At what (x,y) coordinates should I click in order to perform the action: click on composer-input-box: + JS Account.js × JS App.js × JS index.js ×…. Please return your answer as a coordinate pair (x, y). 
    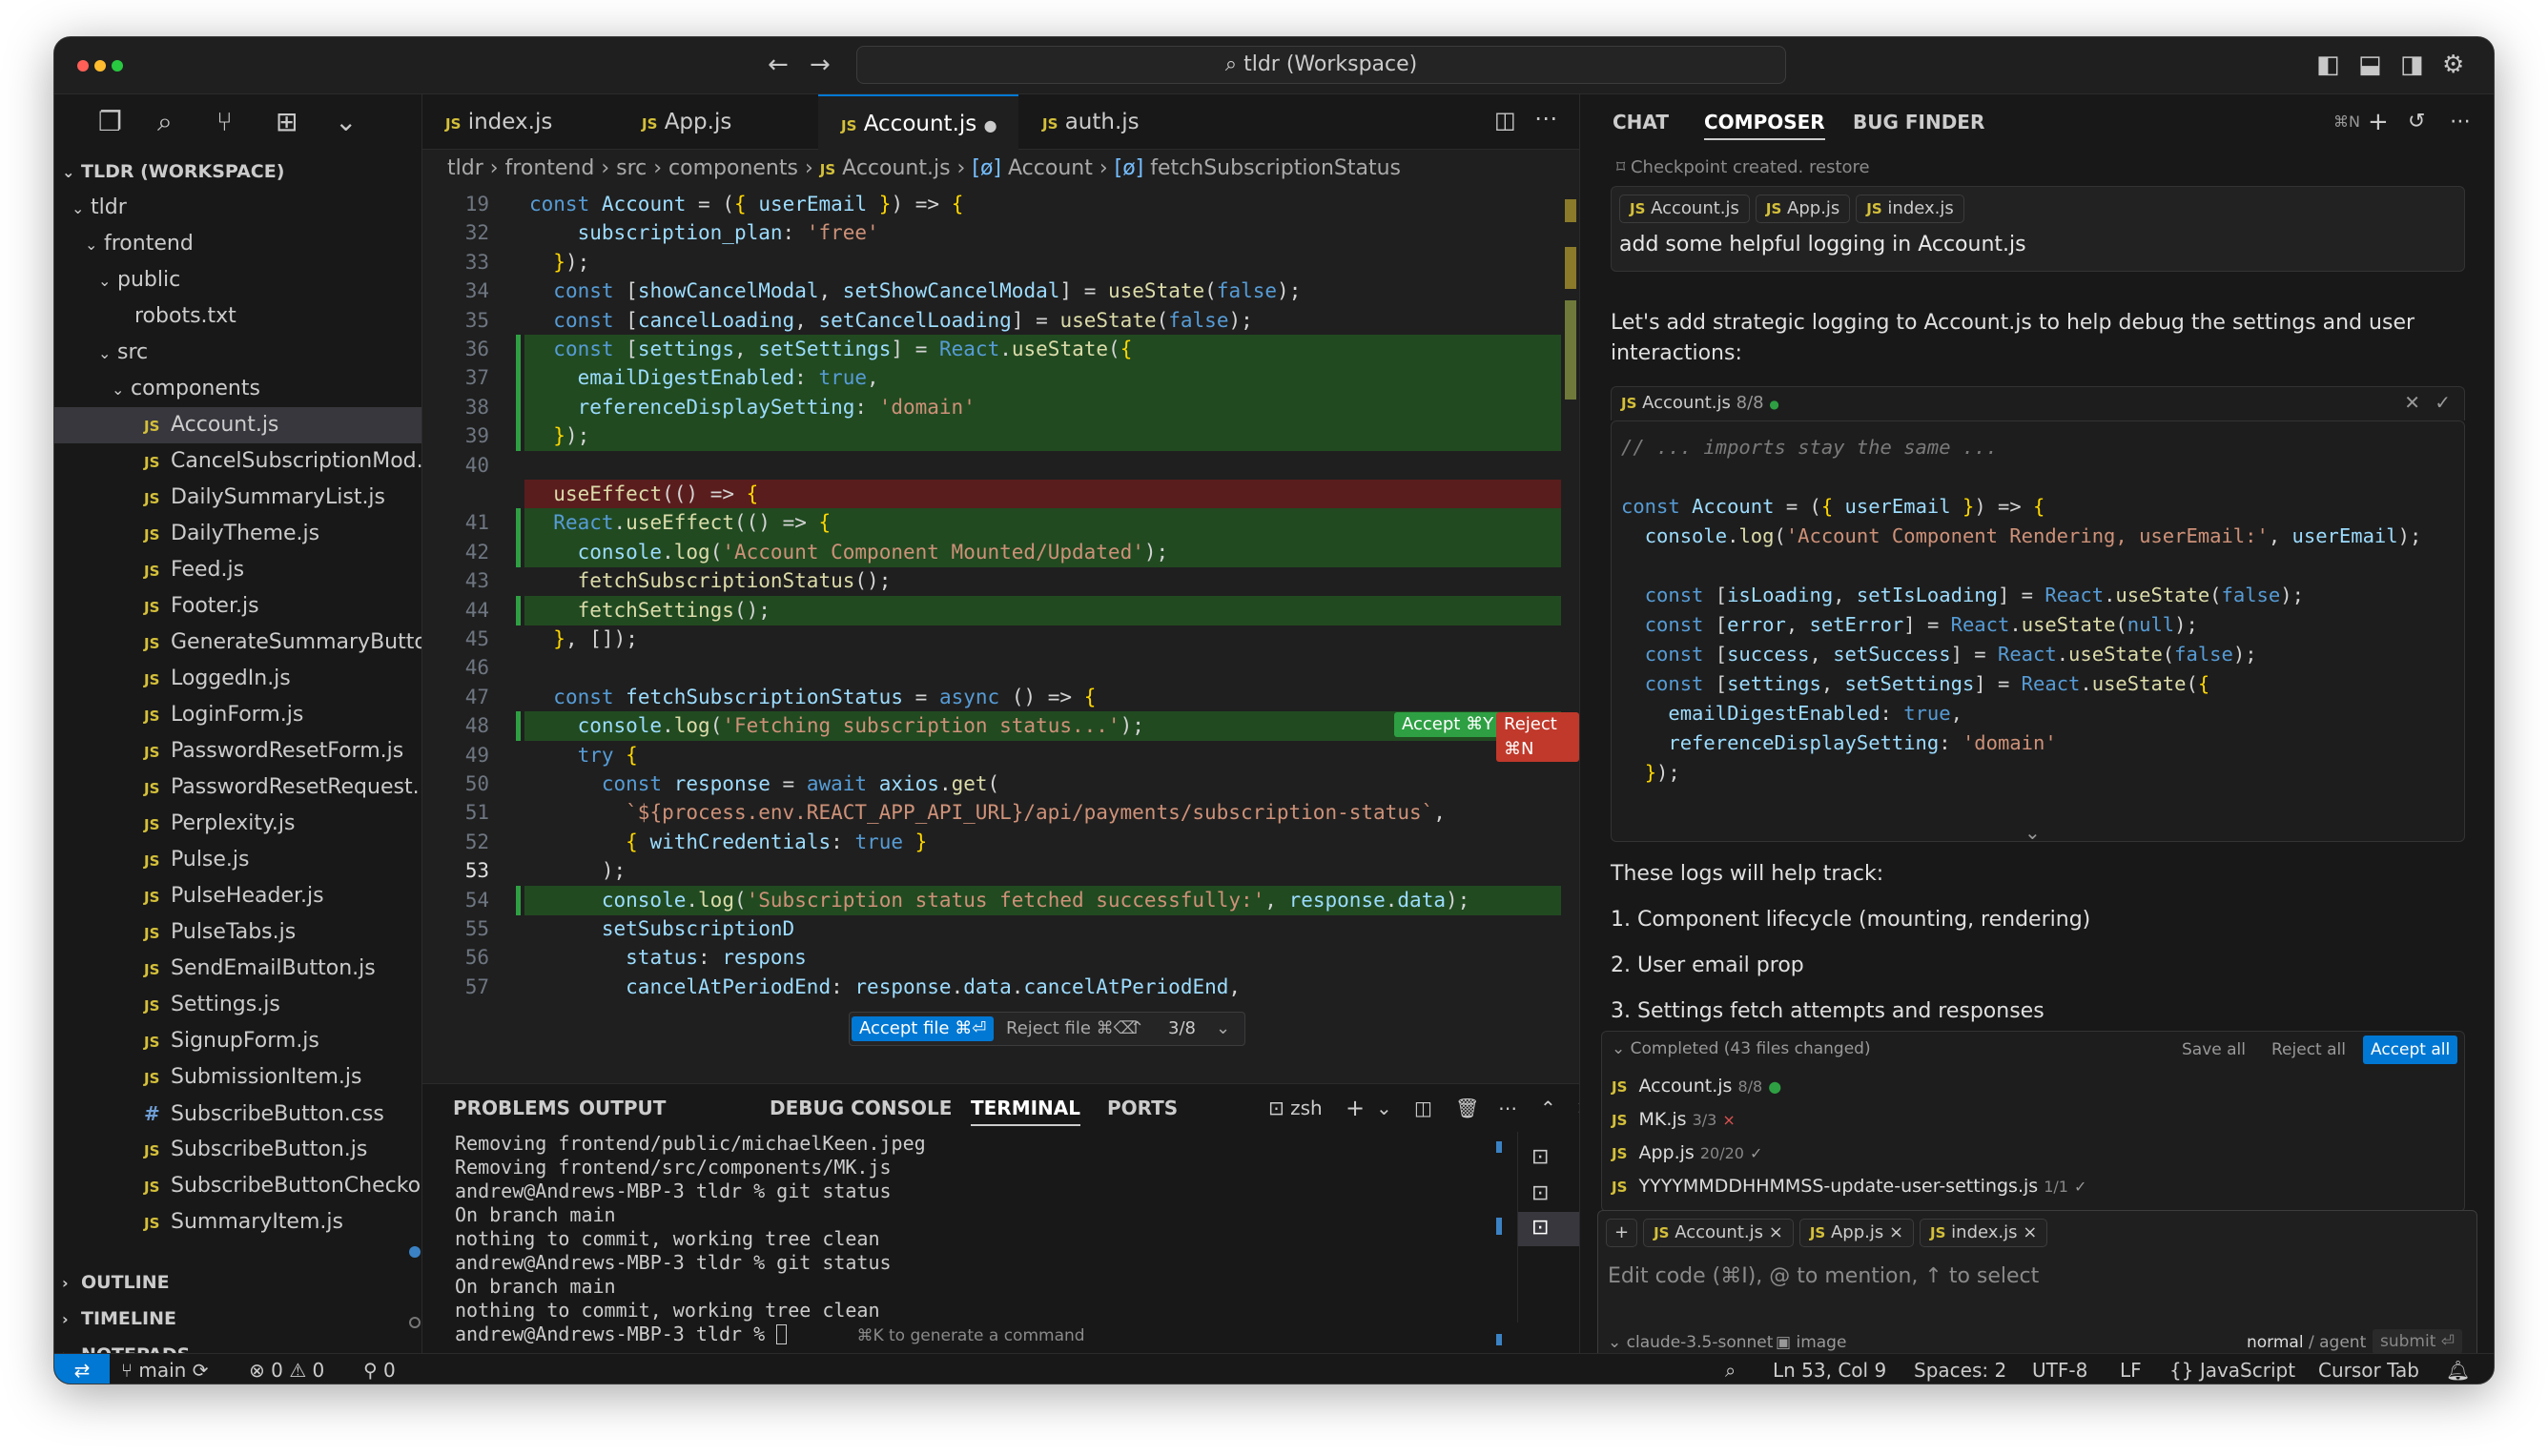
    Looking at the image, I should click on (2037, 1290).